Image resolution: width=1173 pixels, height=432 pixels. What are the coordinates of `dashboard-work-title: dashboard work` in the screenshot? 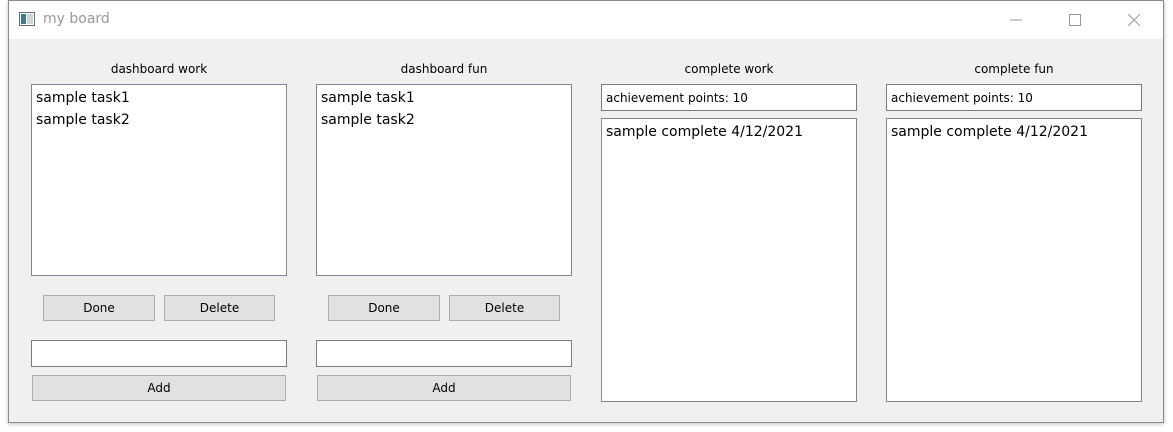 It's located at (159, 69).